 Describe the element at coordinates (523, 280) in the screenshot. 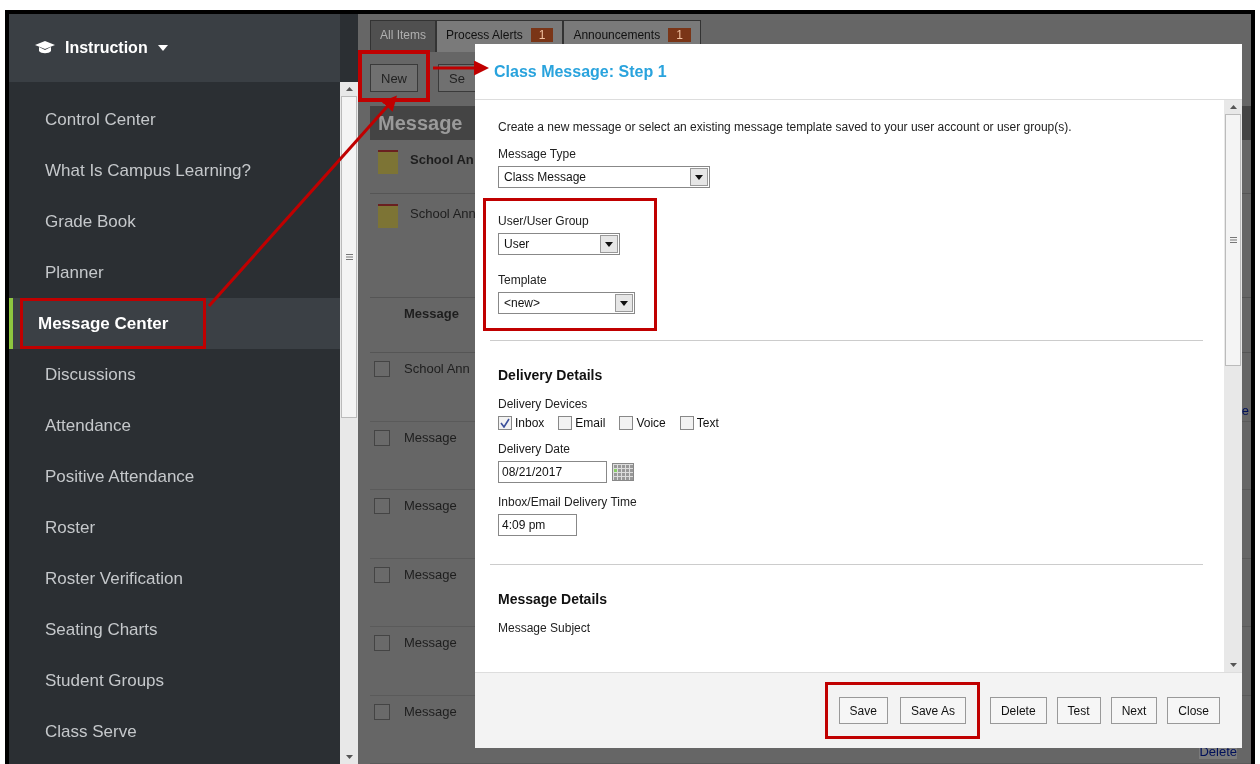

I see `field-label: Template` at that location.